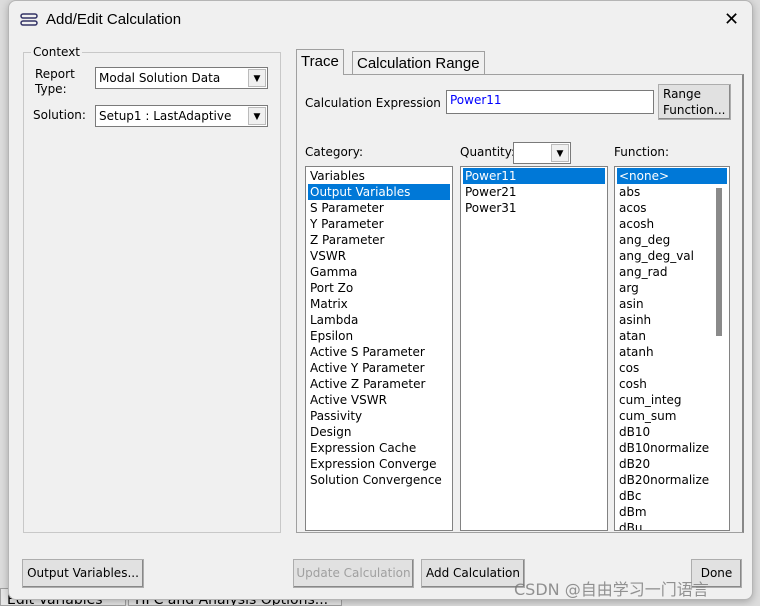 This screenshot has height=606, width=760. What do you see at coordinates (379, 448) in the screenshot?
I see `category-item: Expression Cache` at bounding box center [379, 448].